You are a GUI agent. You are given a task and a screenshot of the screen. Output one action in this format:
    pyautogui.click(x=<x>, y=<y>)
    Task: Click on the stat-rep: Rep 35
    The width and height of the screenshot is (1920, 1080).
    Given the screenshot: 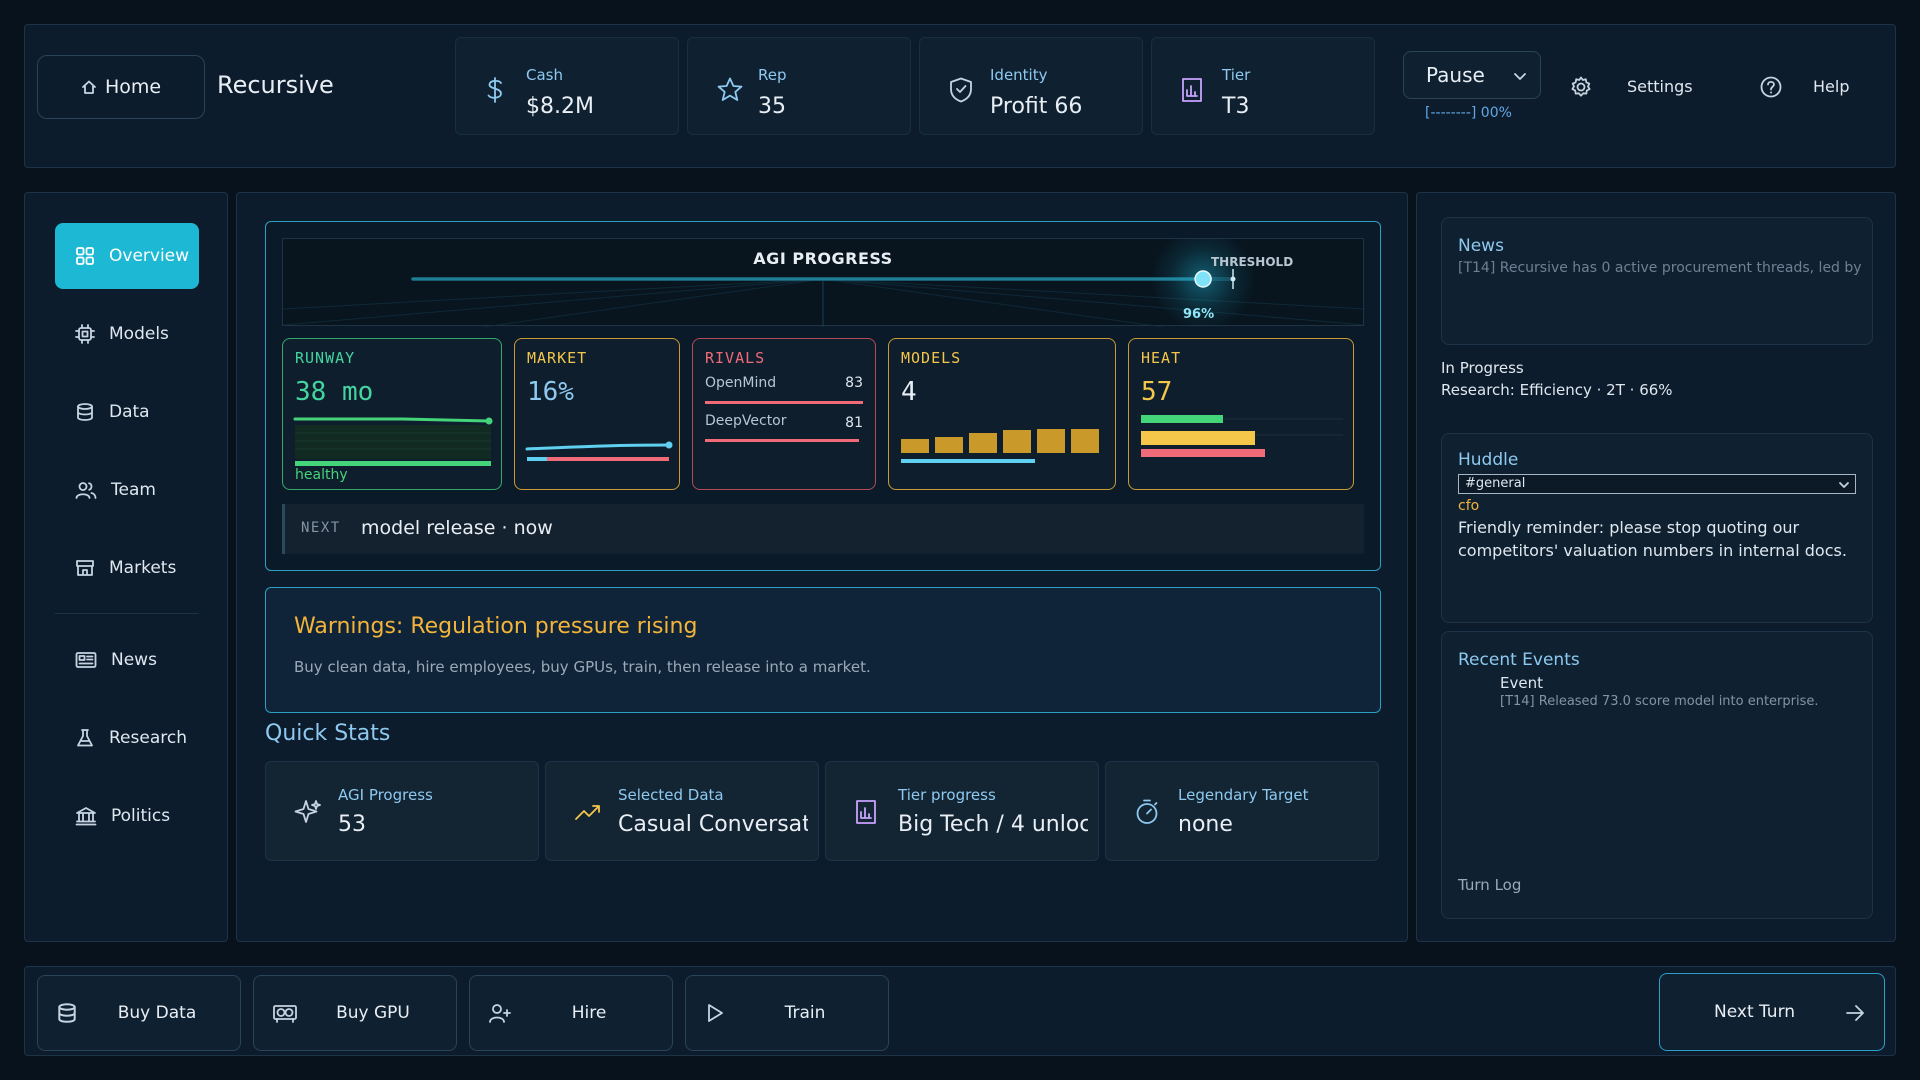 What is the action you would take?
    pyautogui.click(x=799, y=86)
    